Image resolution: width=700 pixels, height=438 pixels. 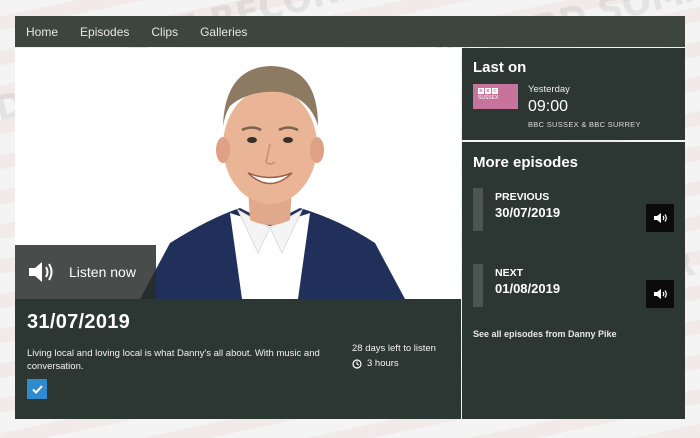 What do you see at coordinates (104, 32) in the screenshot?
I see `nav-episodes: Episodes` at bounding box center [104, 32].